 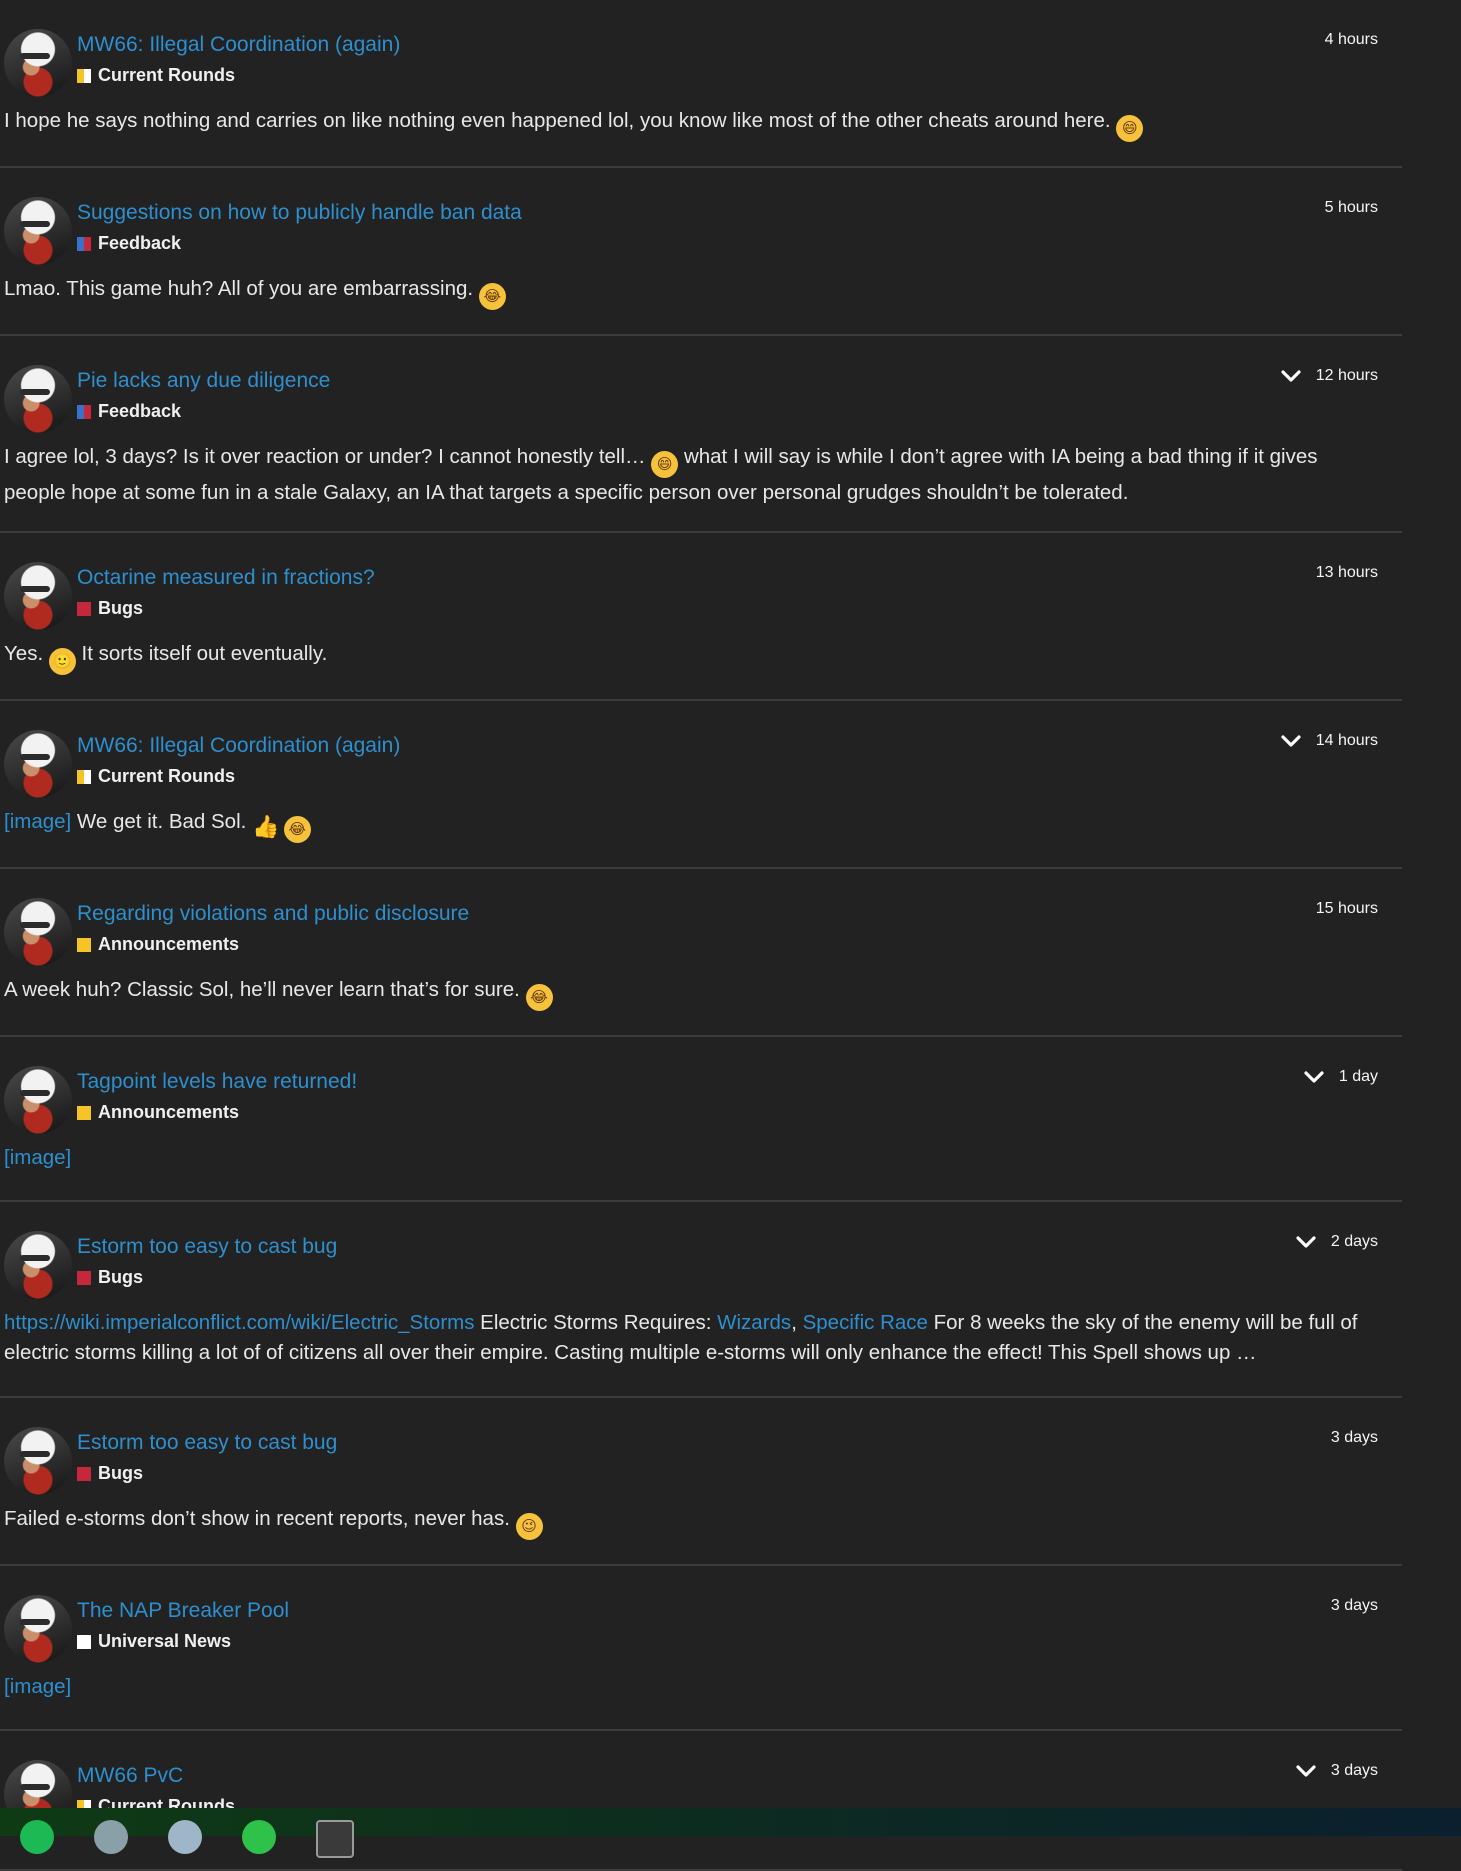 What do you see at coordinates (26, 653) in the screenshot?
I see `excerpt-text: Yes.` at bounding box center [26, 653].